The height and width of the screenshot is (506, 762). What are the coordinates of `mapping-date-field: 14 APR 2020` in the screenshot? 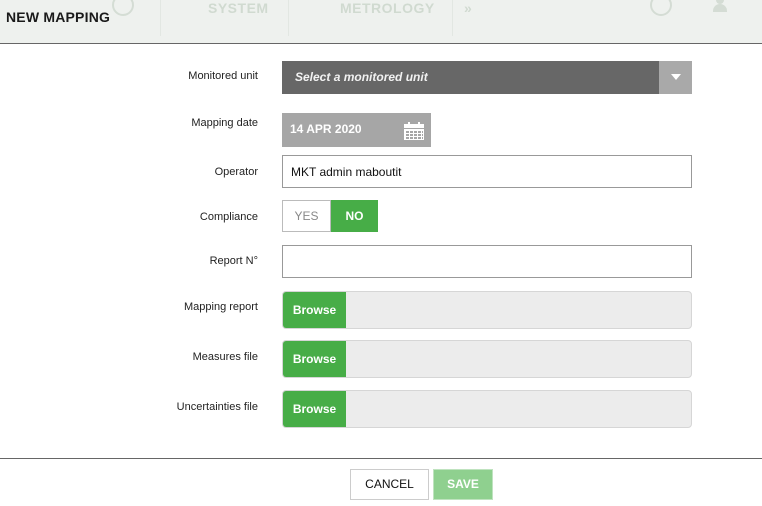 It's located at (356, 130).